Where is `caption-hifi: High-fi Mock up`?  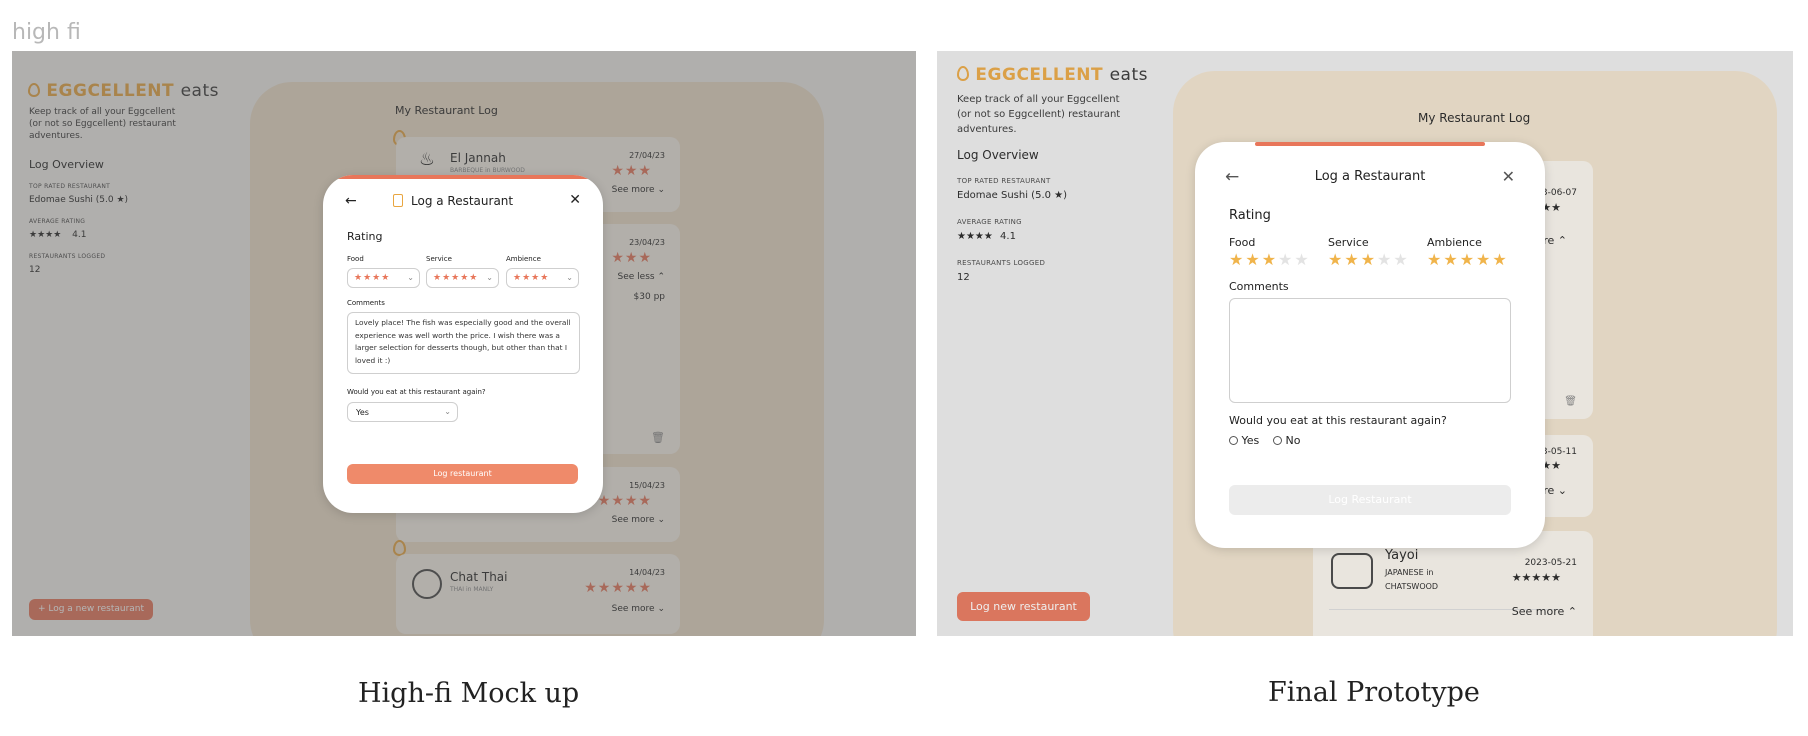
caption-hifi: High-fi Mock up is located at coordinates (469, 693).